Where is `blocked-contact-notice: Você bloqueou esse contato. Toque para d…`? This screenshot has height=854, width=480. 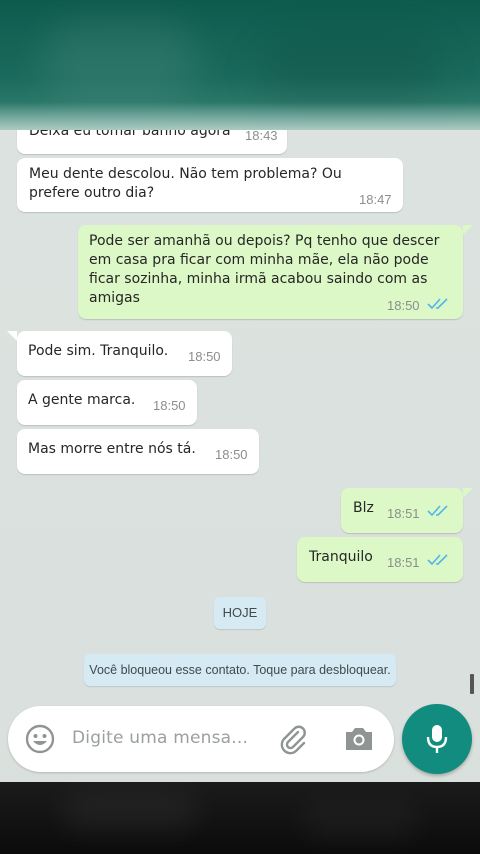 blocked-contact-notice: Você bloqueou esse contato. Toque para d… is located at coordinates (240, 670).